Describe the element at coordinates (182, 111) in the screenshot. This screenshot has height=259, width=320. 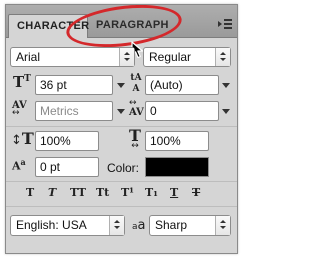
I see `tracking-field: 0` at that location.